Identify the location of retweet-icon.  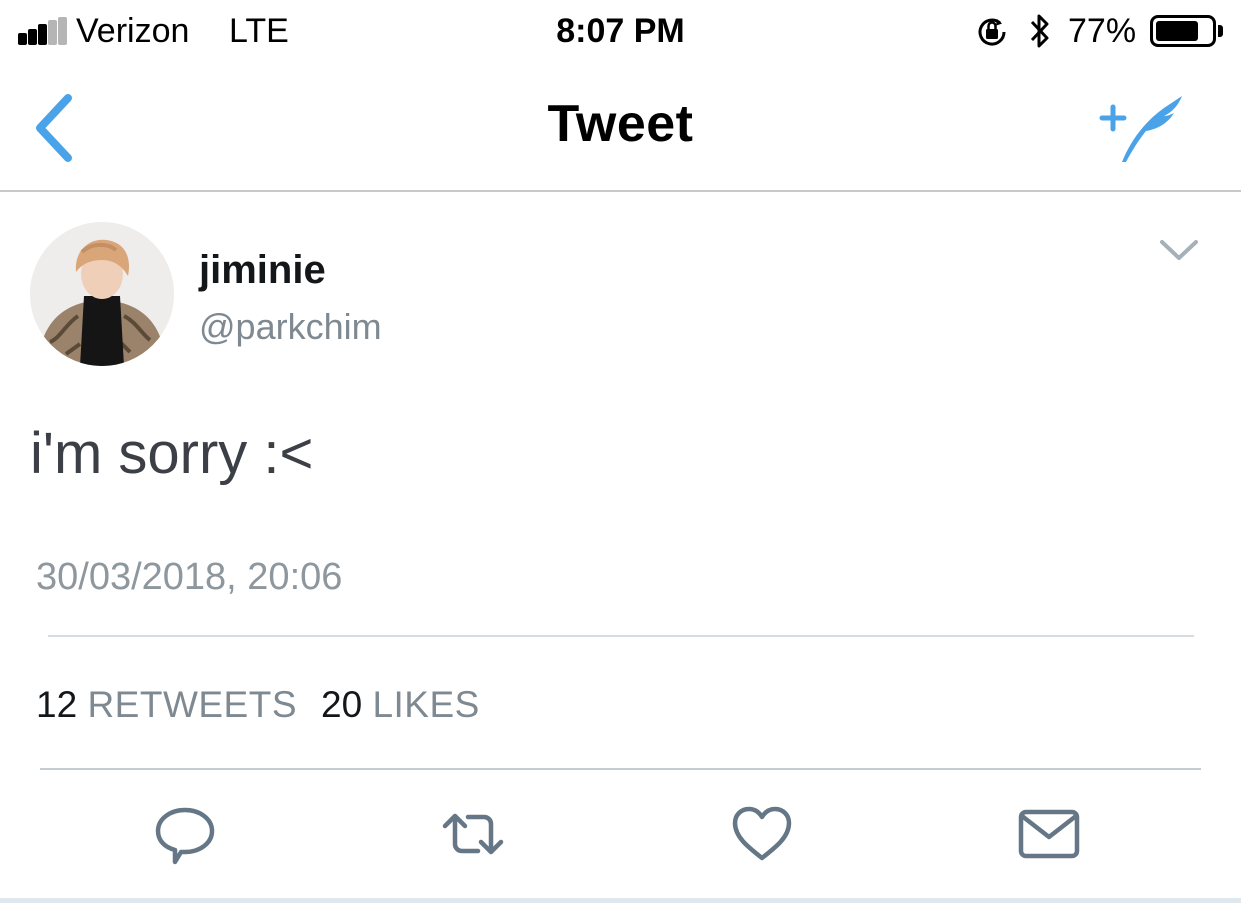
(473, 834).